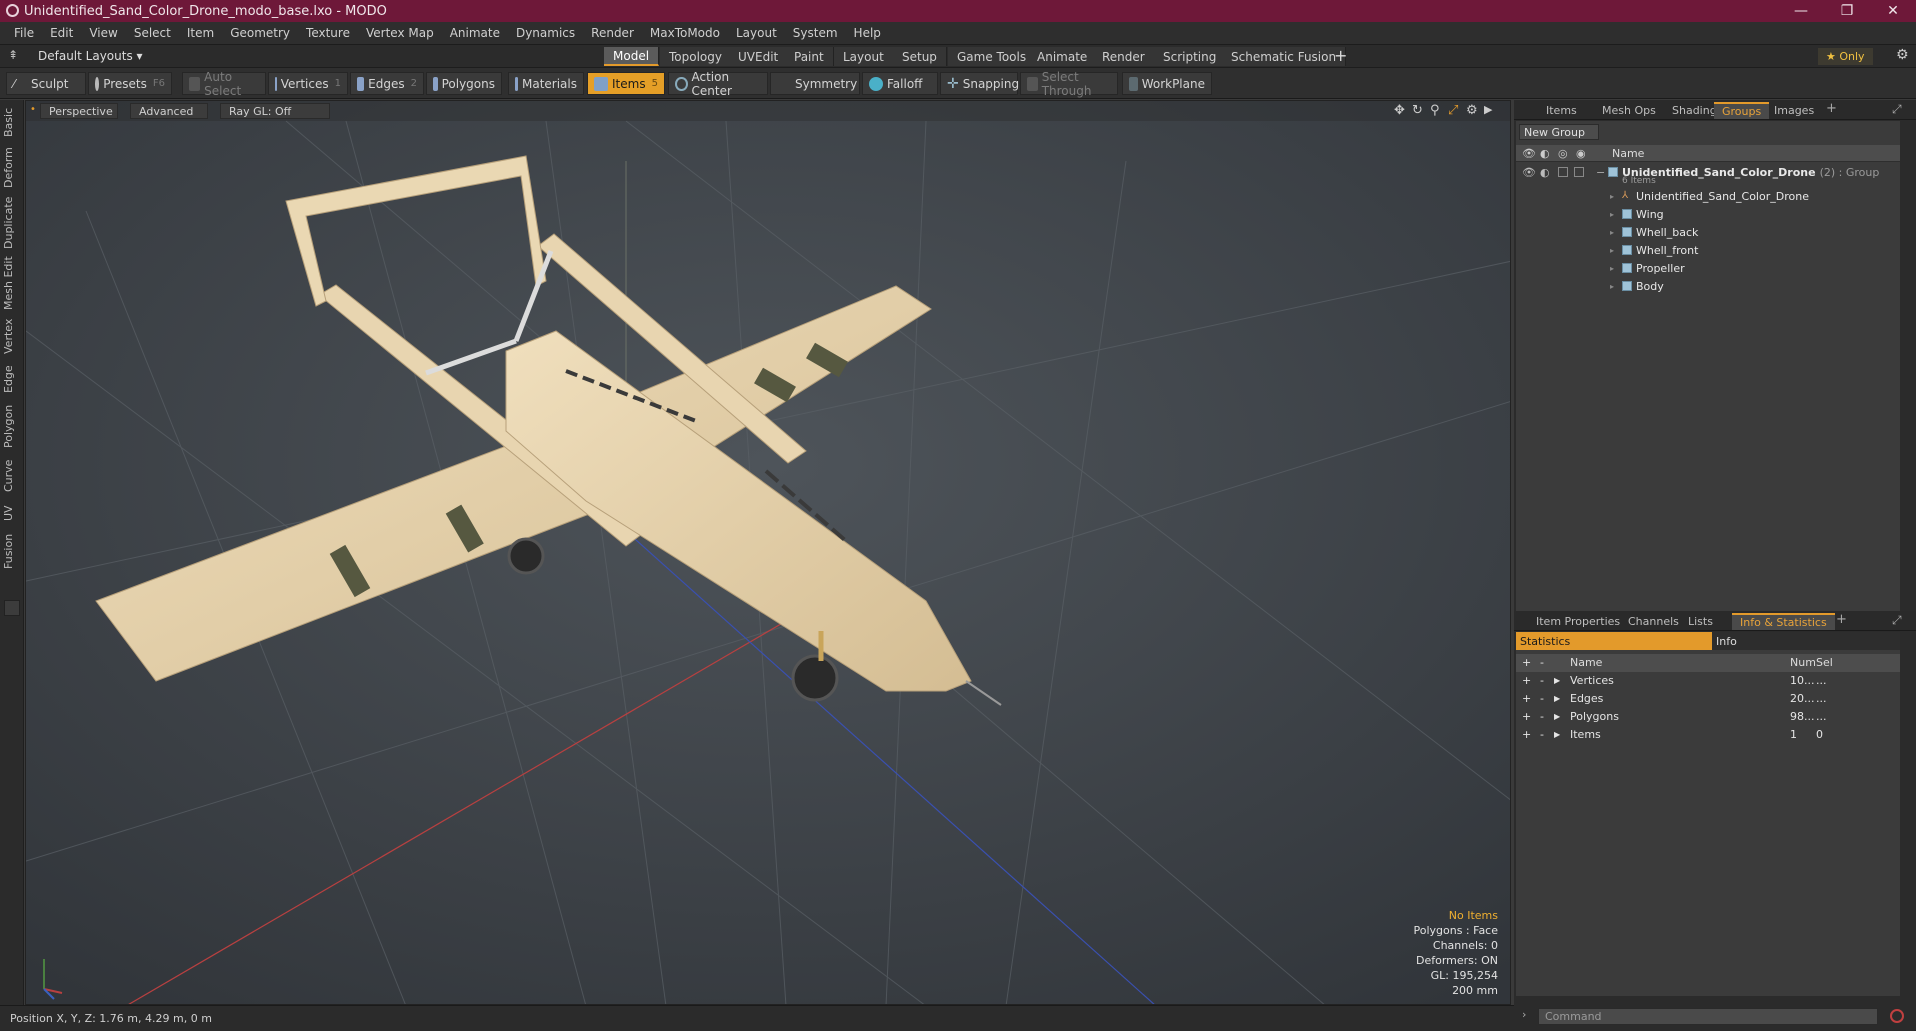  What do you see at coordinates (12, 122) in the screenshot?
I see `vtab-basic: Basic` at bounding box center [12, 122].